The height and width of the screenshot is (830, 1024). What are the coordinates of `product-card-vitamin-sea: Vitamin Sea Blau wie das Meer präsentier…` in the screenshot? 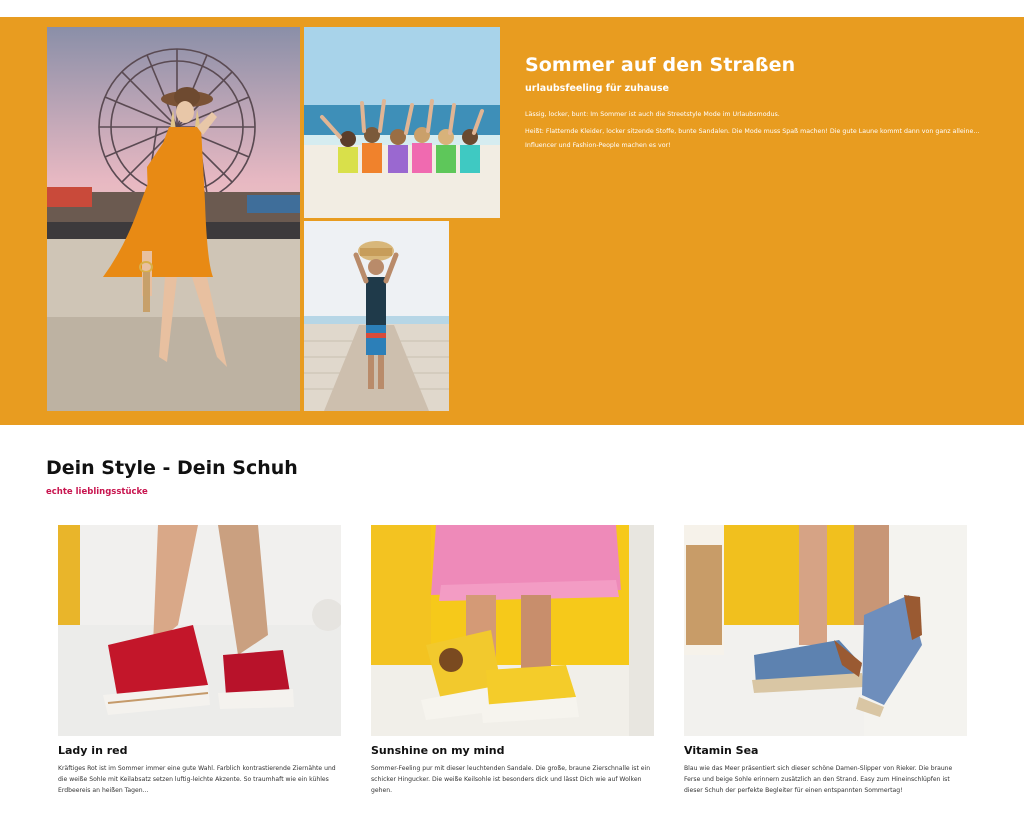 It's located at (825, 660).